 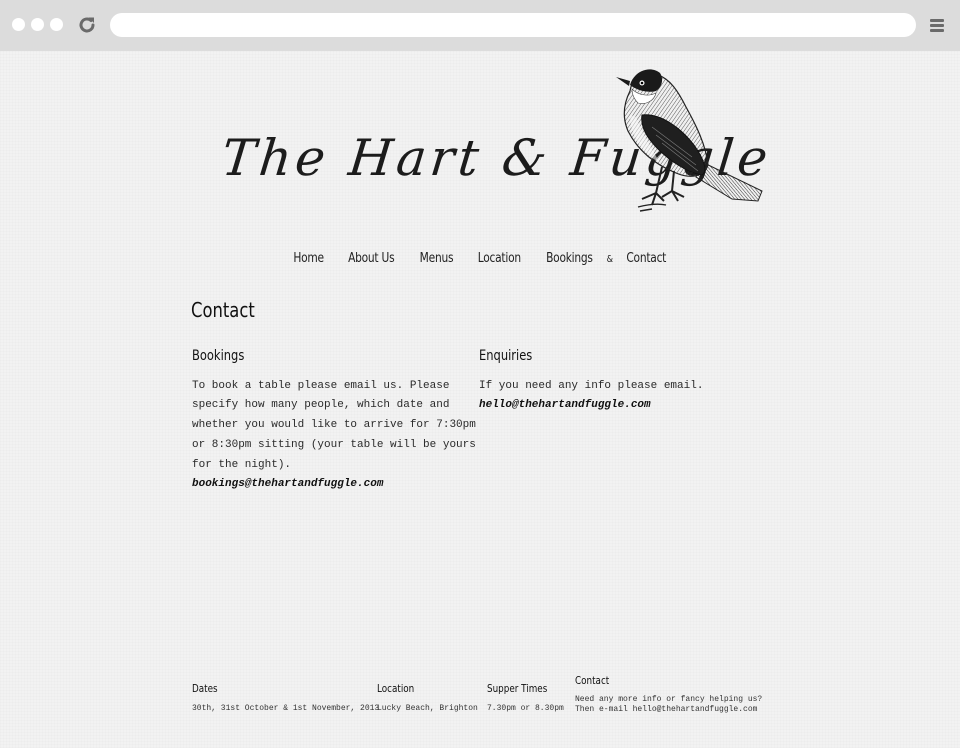 I want to click on window-controls, so click(x=37, y=24).